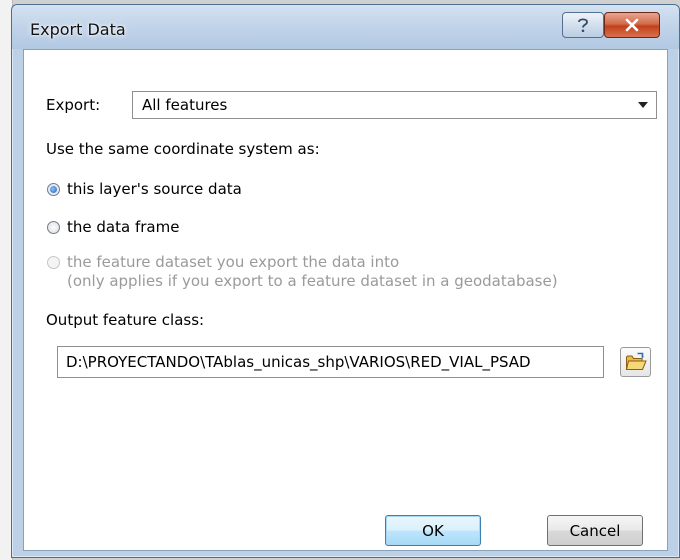 Image resolution: width=680 pixels, height=560 pixels. I want to click on export-select: All features, so click(394, 105).